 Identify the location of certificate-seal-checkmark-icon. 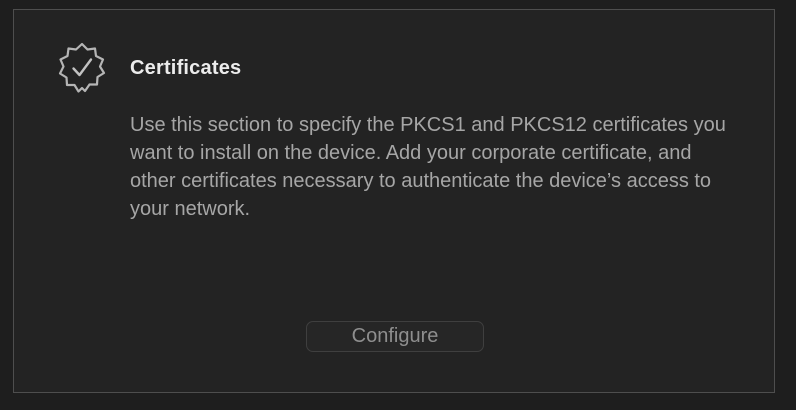
(82, 68).